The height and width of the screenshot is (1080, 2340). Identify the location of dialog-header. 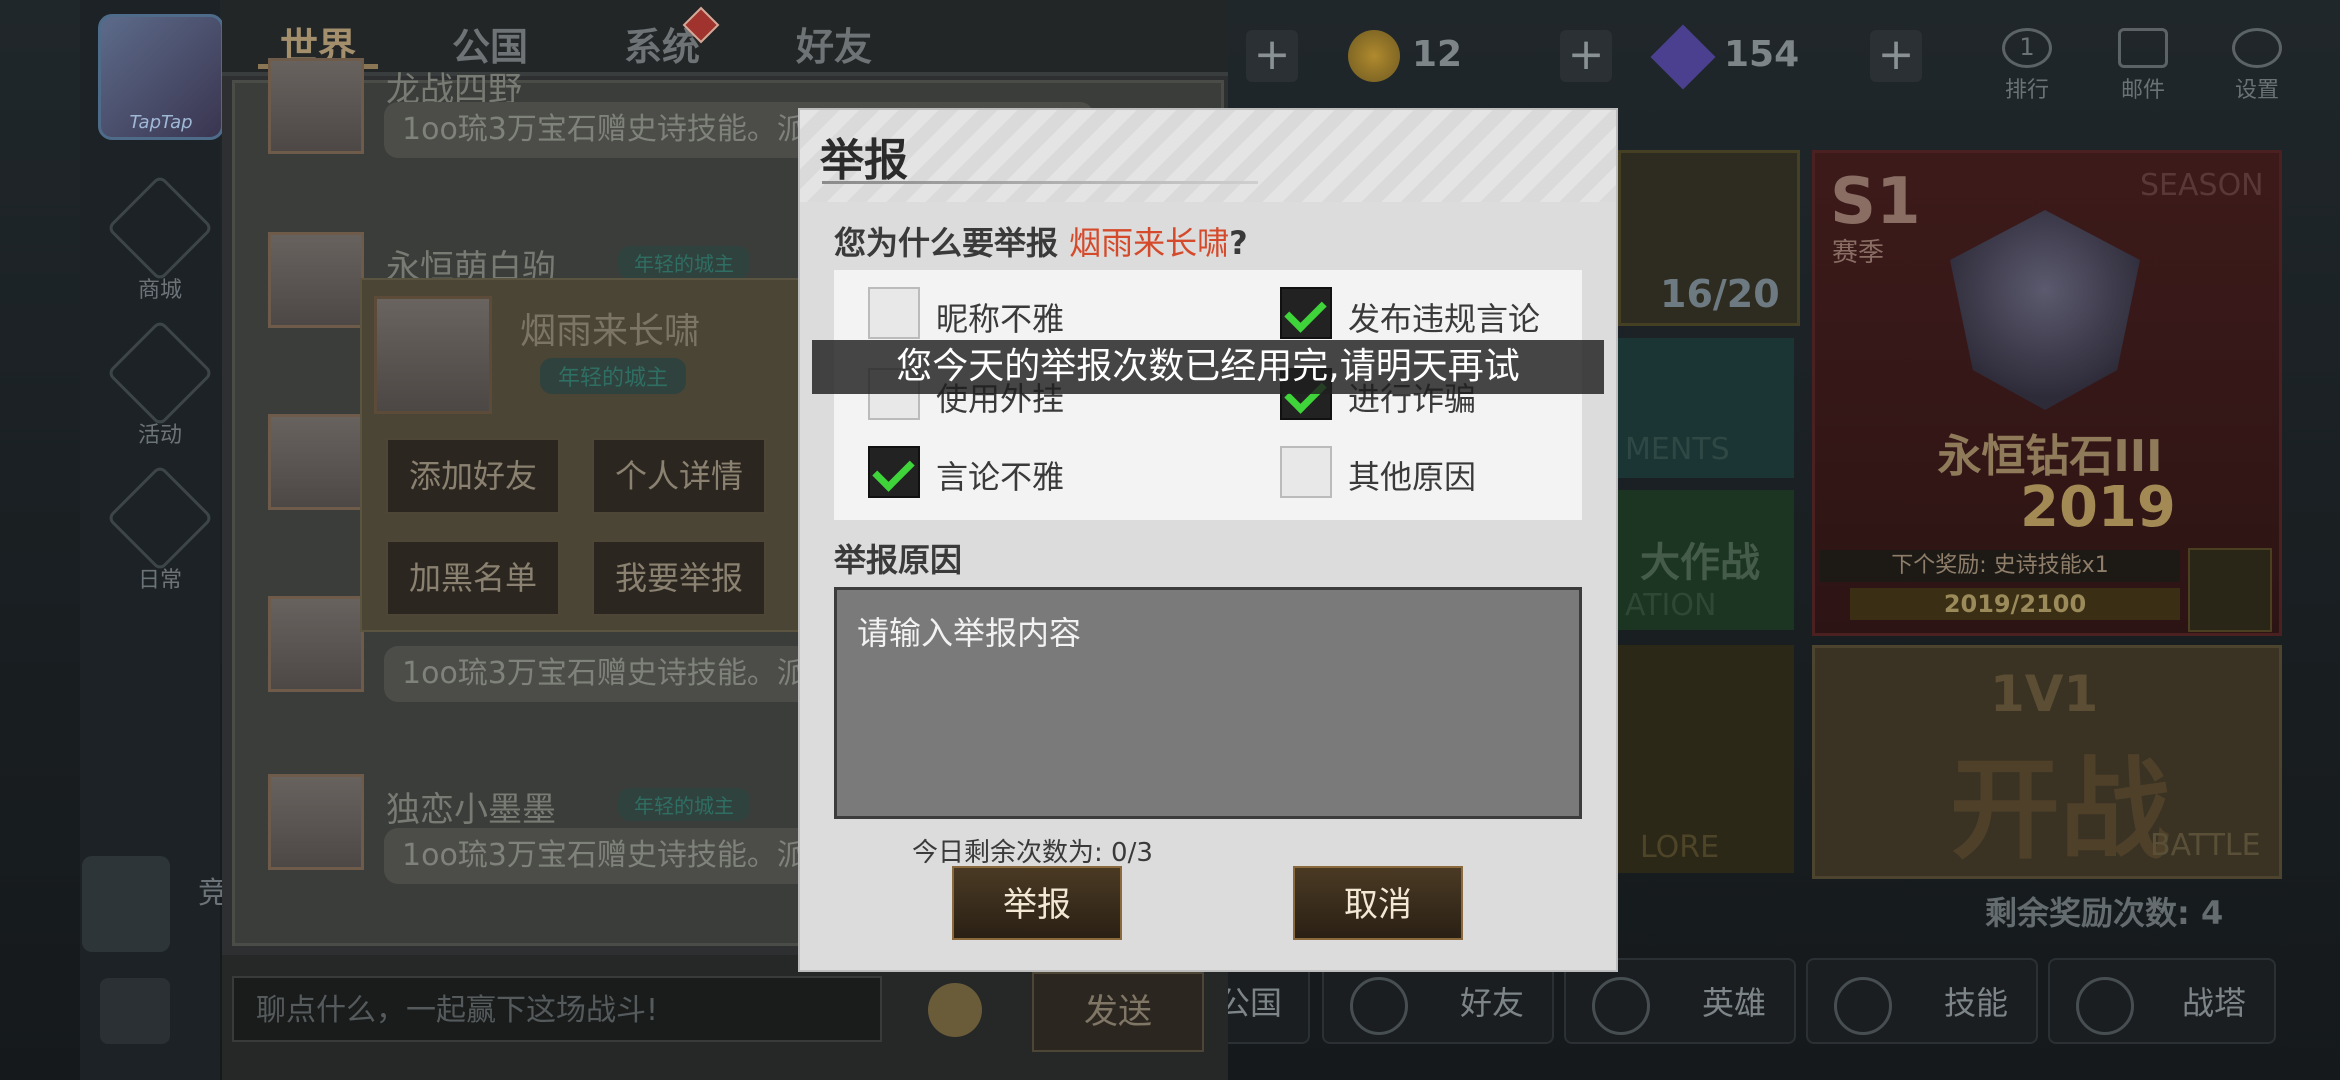
(1208, 156).